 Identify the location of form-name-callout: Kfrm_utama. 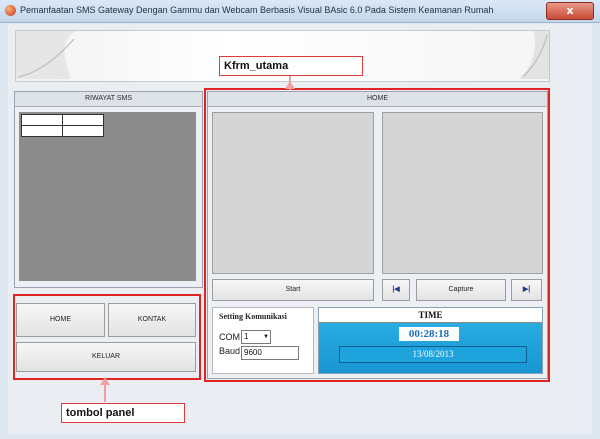
(291, 66).